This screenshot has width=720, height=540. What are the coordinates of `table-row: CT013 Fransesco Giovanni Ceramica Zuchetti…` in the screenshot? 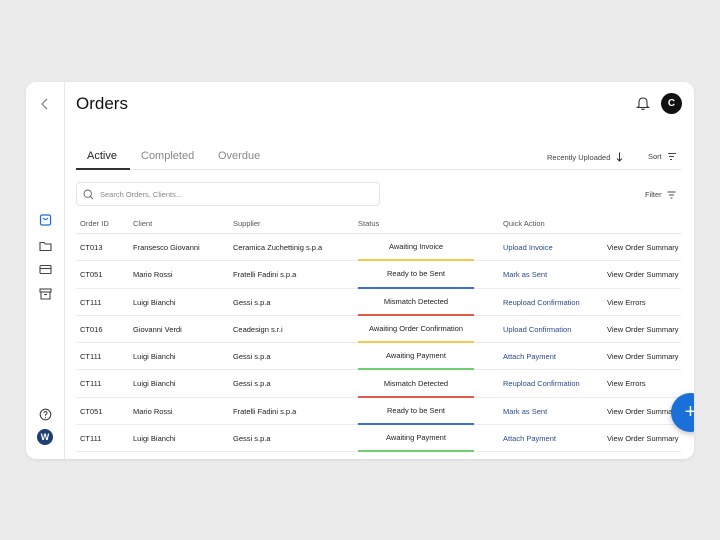 It's located at (378, 248).